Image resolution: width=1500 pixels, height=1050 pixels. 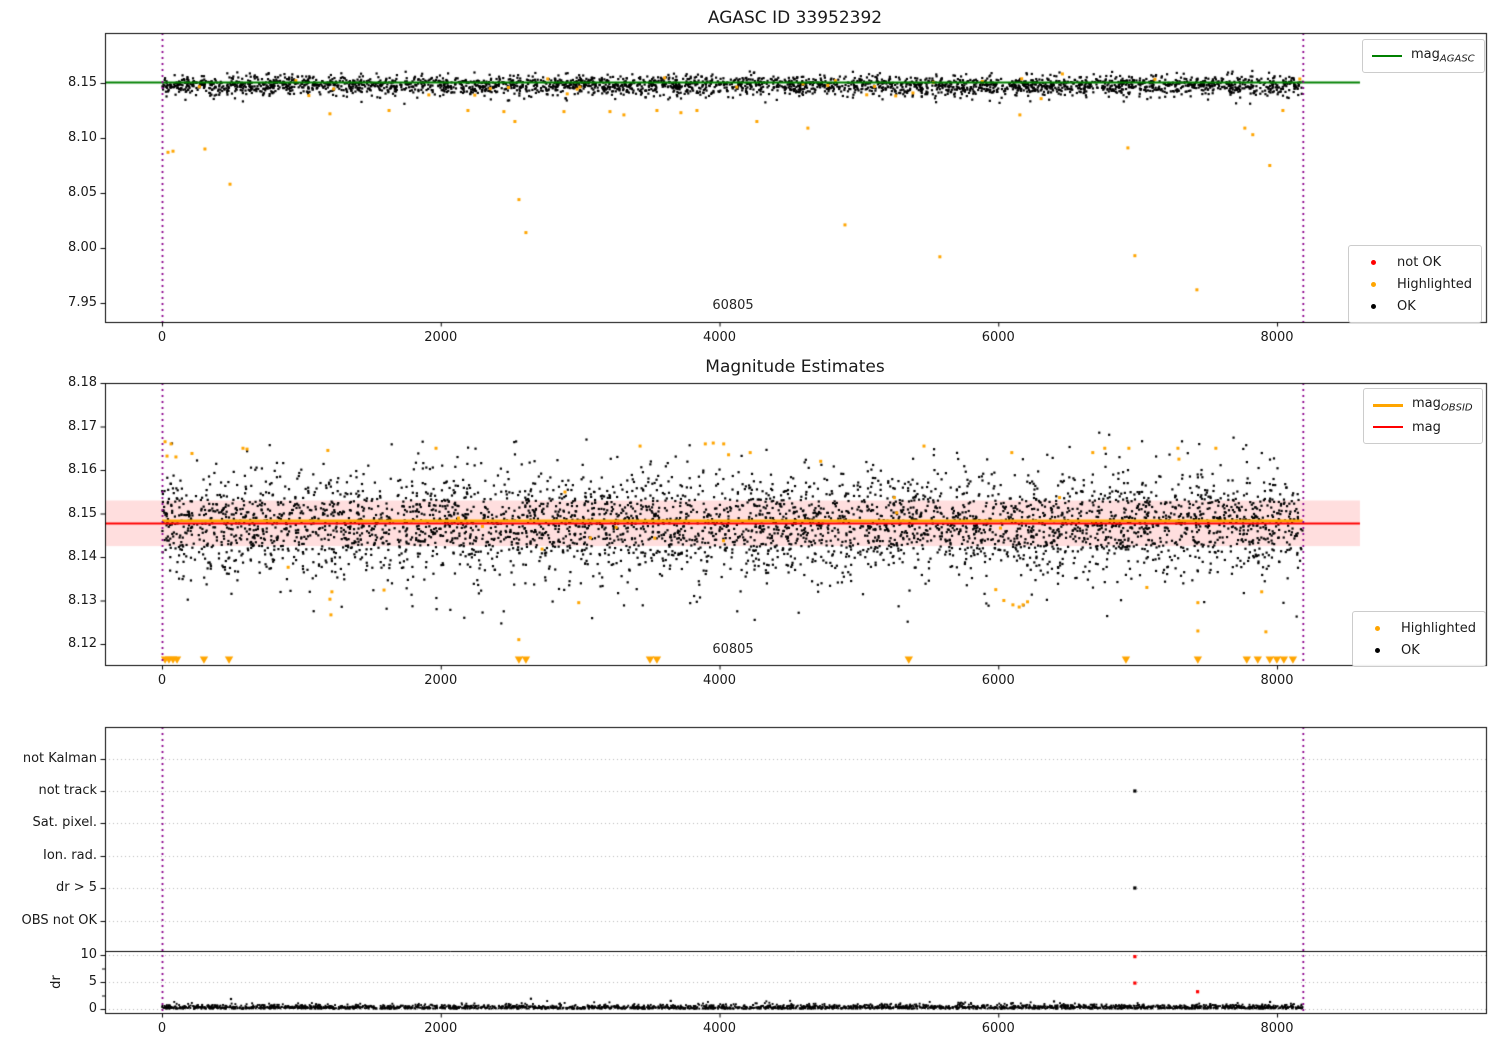 I want to click on legend-label: magAGASC, so click(x=1443, y=56).